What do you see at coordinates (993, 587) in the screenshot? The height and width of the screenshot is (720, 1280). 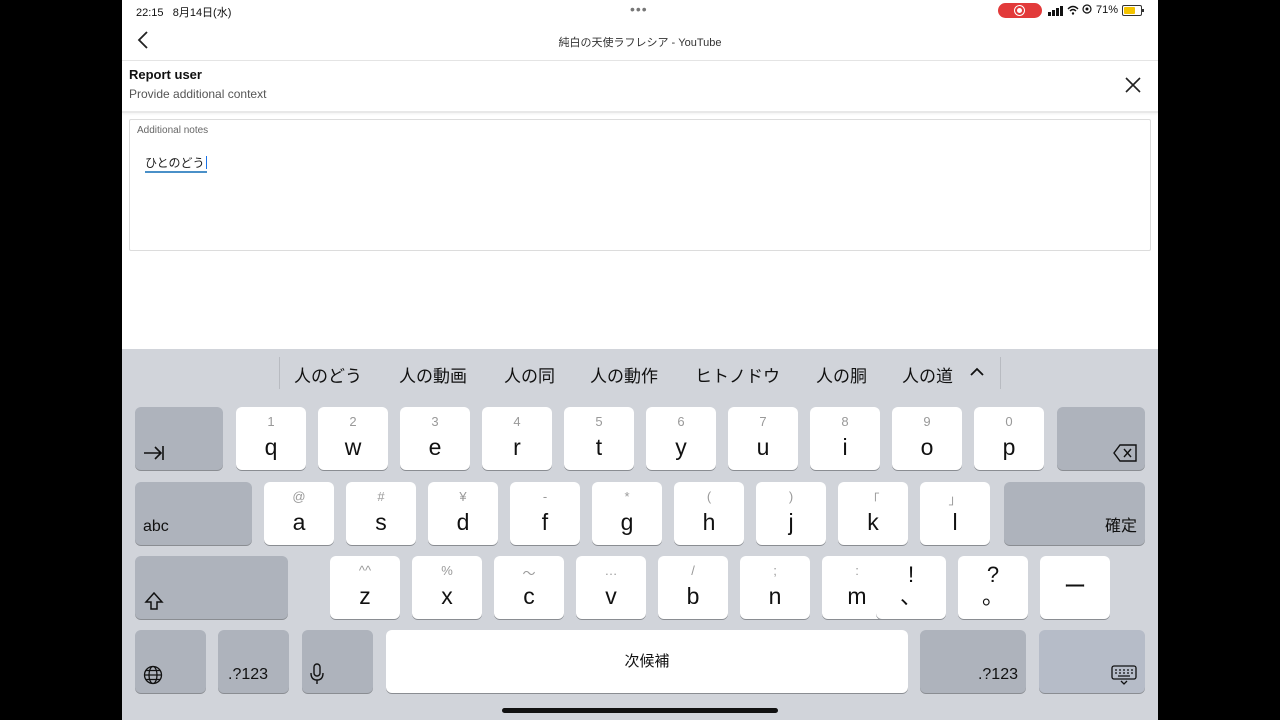 I see `key-question: ?。` at bounding box center [993, 587].